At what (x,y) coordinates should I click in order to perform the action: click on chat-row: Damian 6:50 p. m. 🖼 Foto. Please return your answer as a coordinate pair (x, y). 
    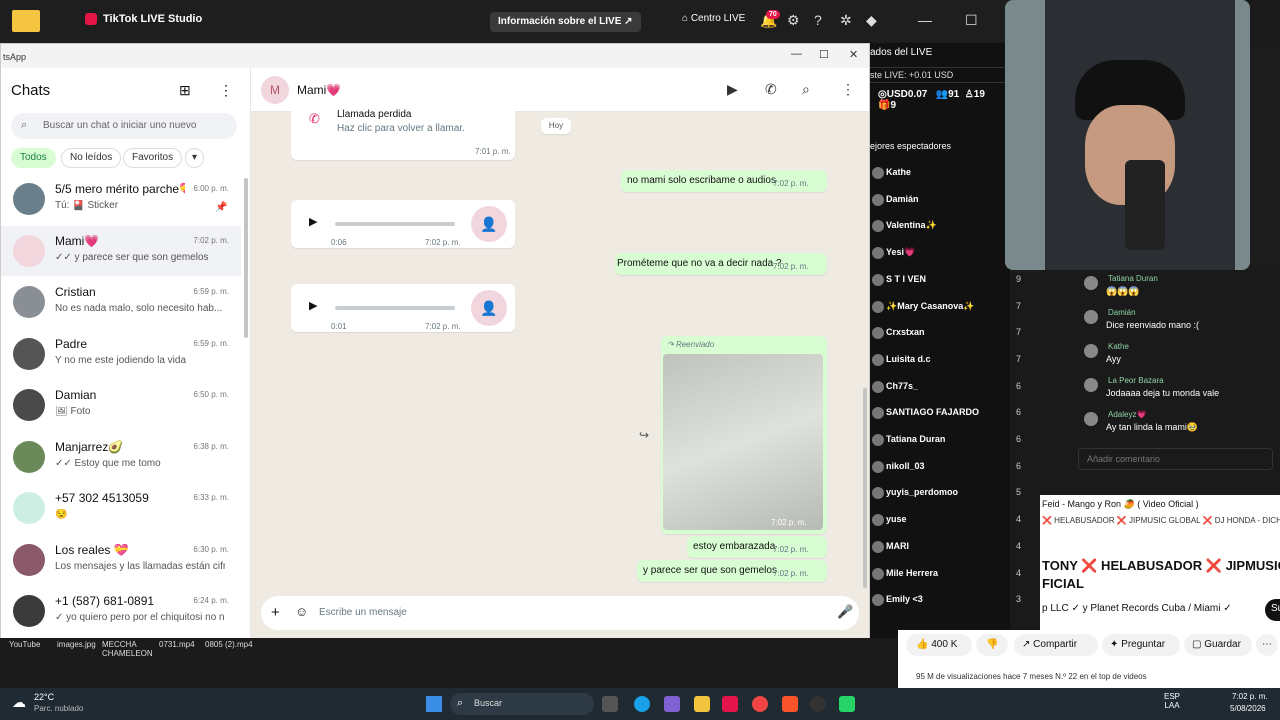
    Looking at the image, I should click on (121, 405).